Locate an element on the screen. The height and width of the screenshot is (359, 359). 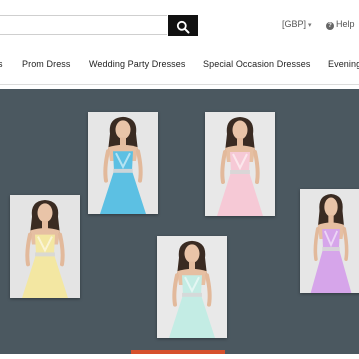
currency-label: [GBP] is located at coordinates (294, 24).